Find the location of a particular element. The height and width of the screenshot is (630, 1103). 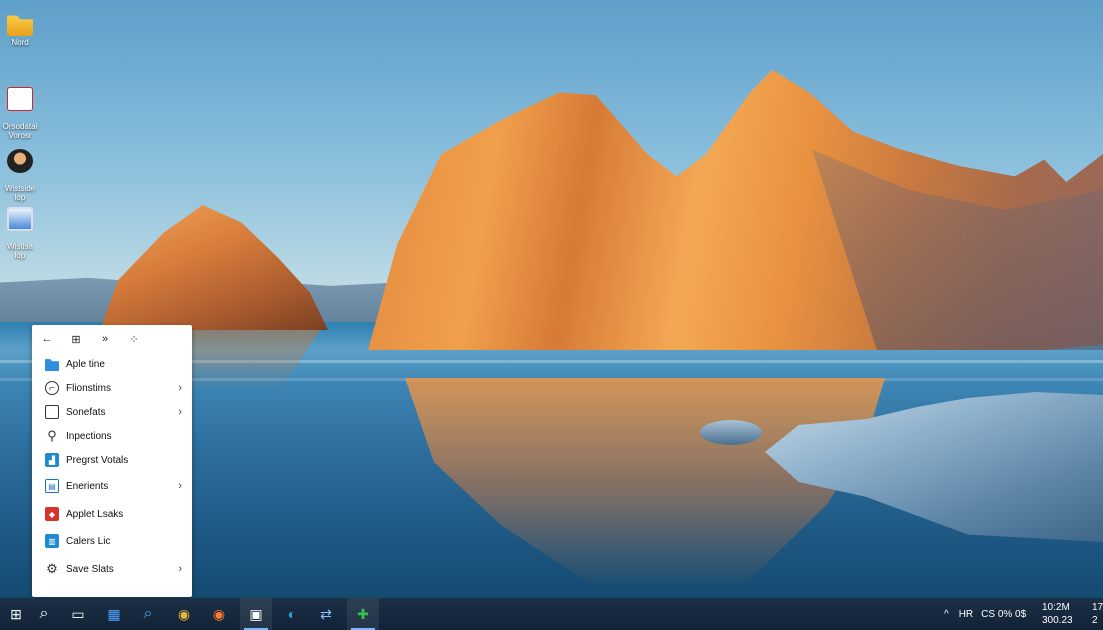

pin-icon: ⊞ is located at coordinates (76, 339).